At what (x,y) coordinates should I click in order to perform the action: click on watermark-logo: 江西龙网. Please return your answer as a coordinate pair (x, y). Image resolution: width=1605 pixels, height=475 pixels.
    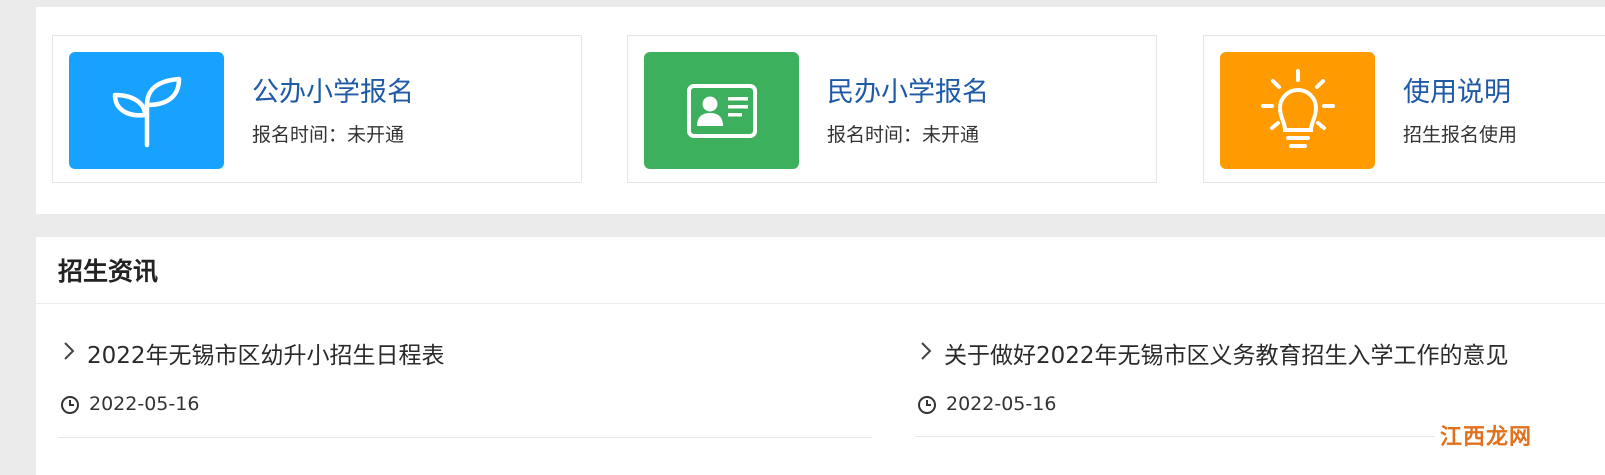
    Looking at the image, I should click on (1486, 435).